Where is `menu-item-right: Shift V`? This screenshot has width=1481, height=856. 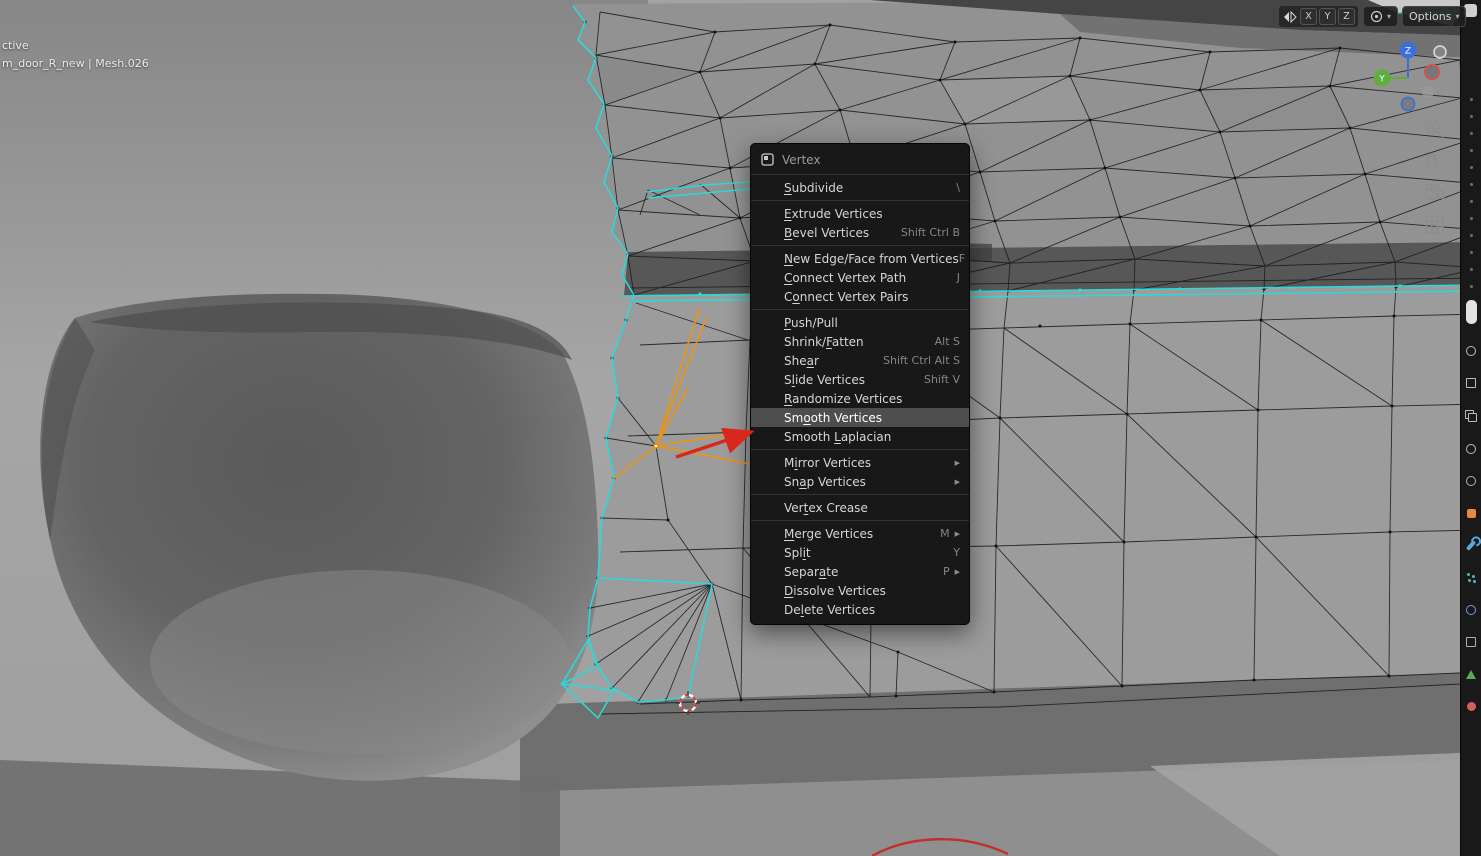
menu-item-right: Shift V is located at coordinates (942, 379).